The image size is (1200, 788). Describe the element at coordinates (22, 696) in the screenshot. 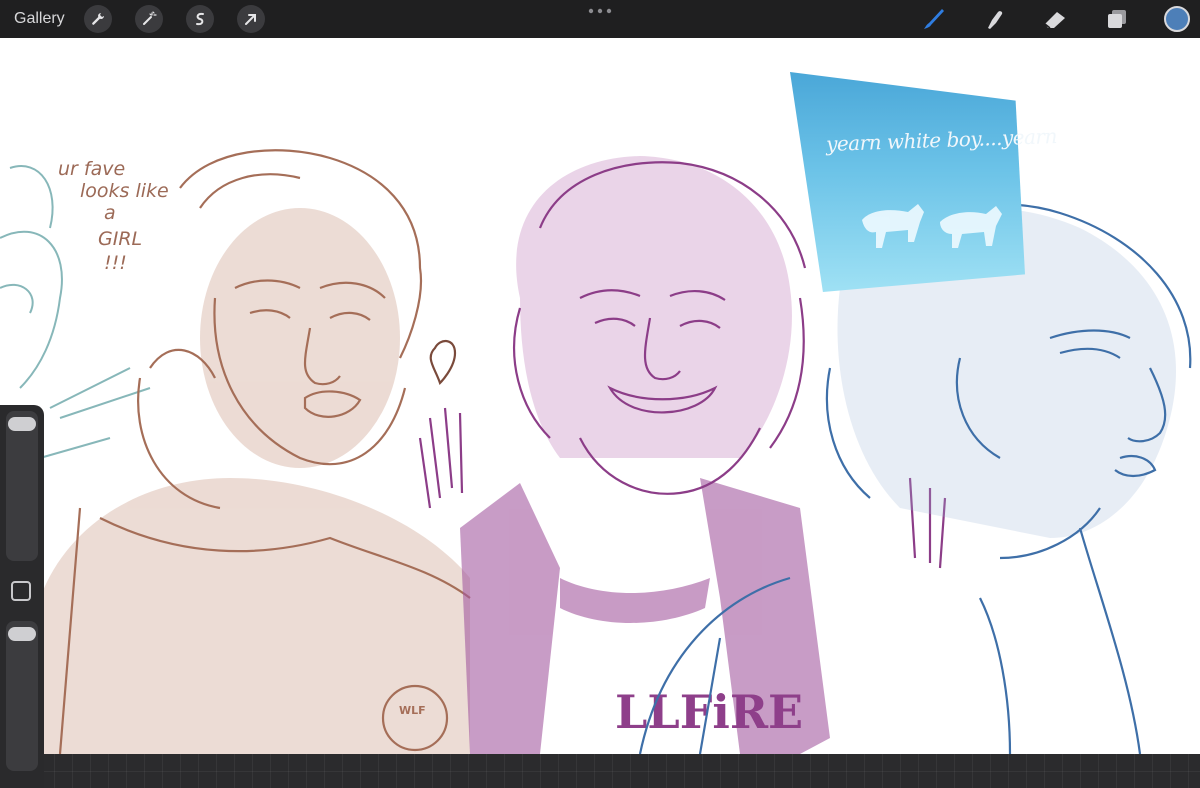

I see `opacity-slider` at that location.